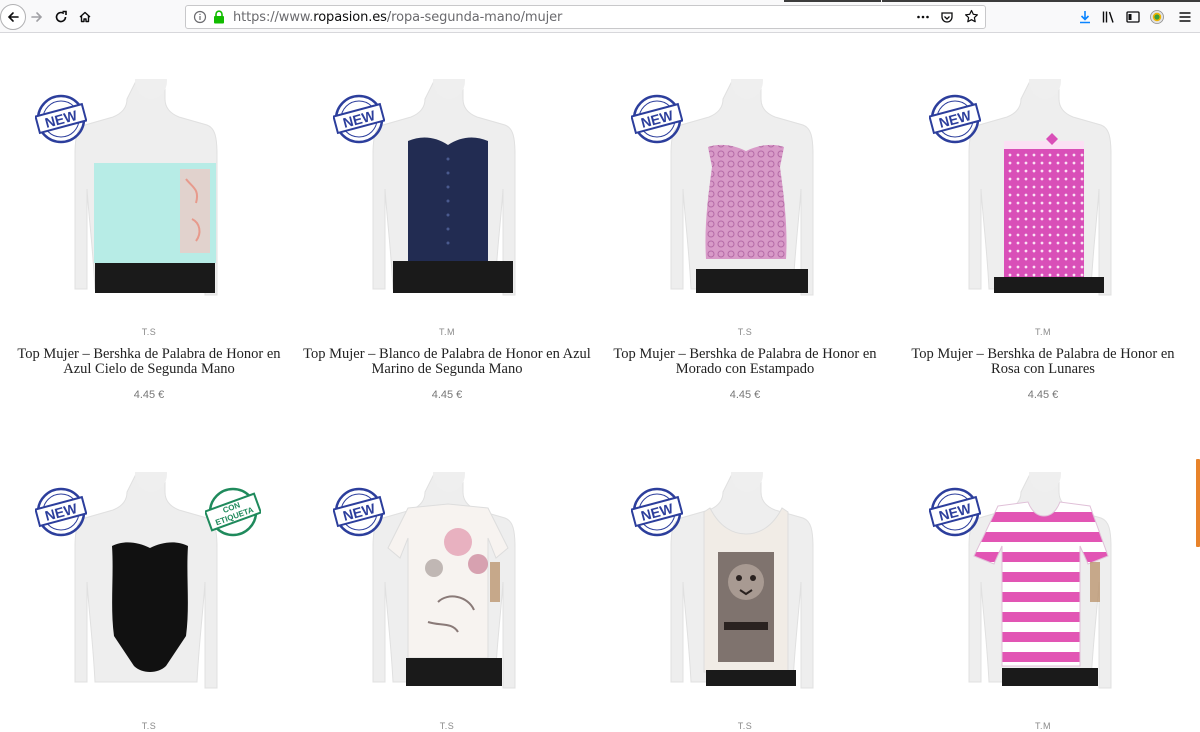 The image size is (1200, 732). I want to click on forward-arrow-icon, so click(37, 17).